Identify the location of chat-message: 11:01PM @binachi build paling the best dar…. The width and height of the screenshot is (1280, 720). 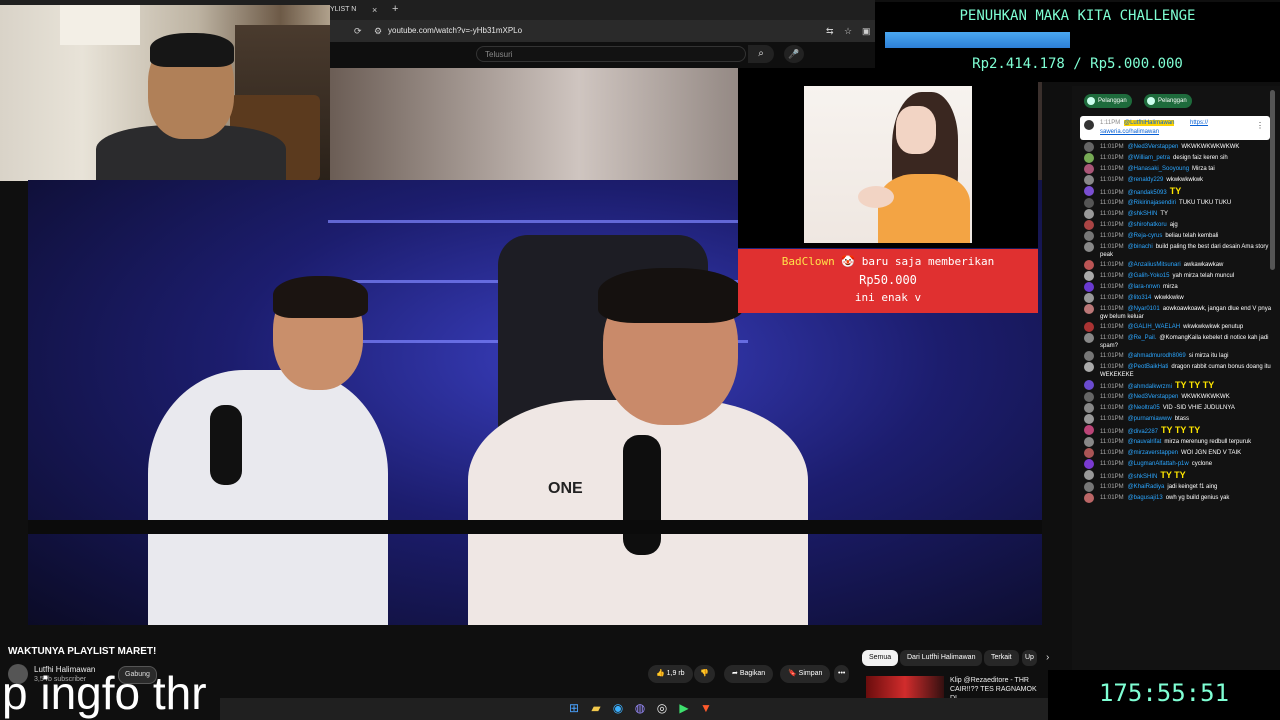
(1176, 251).